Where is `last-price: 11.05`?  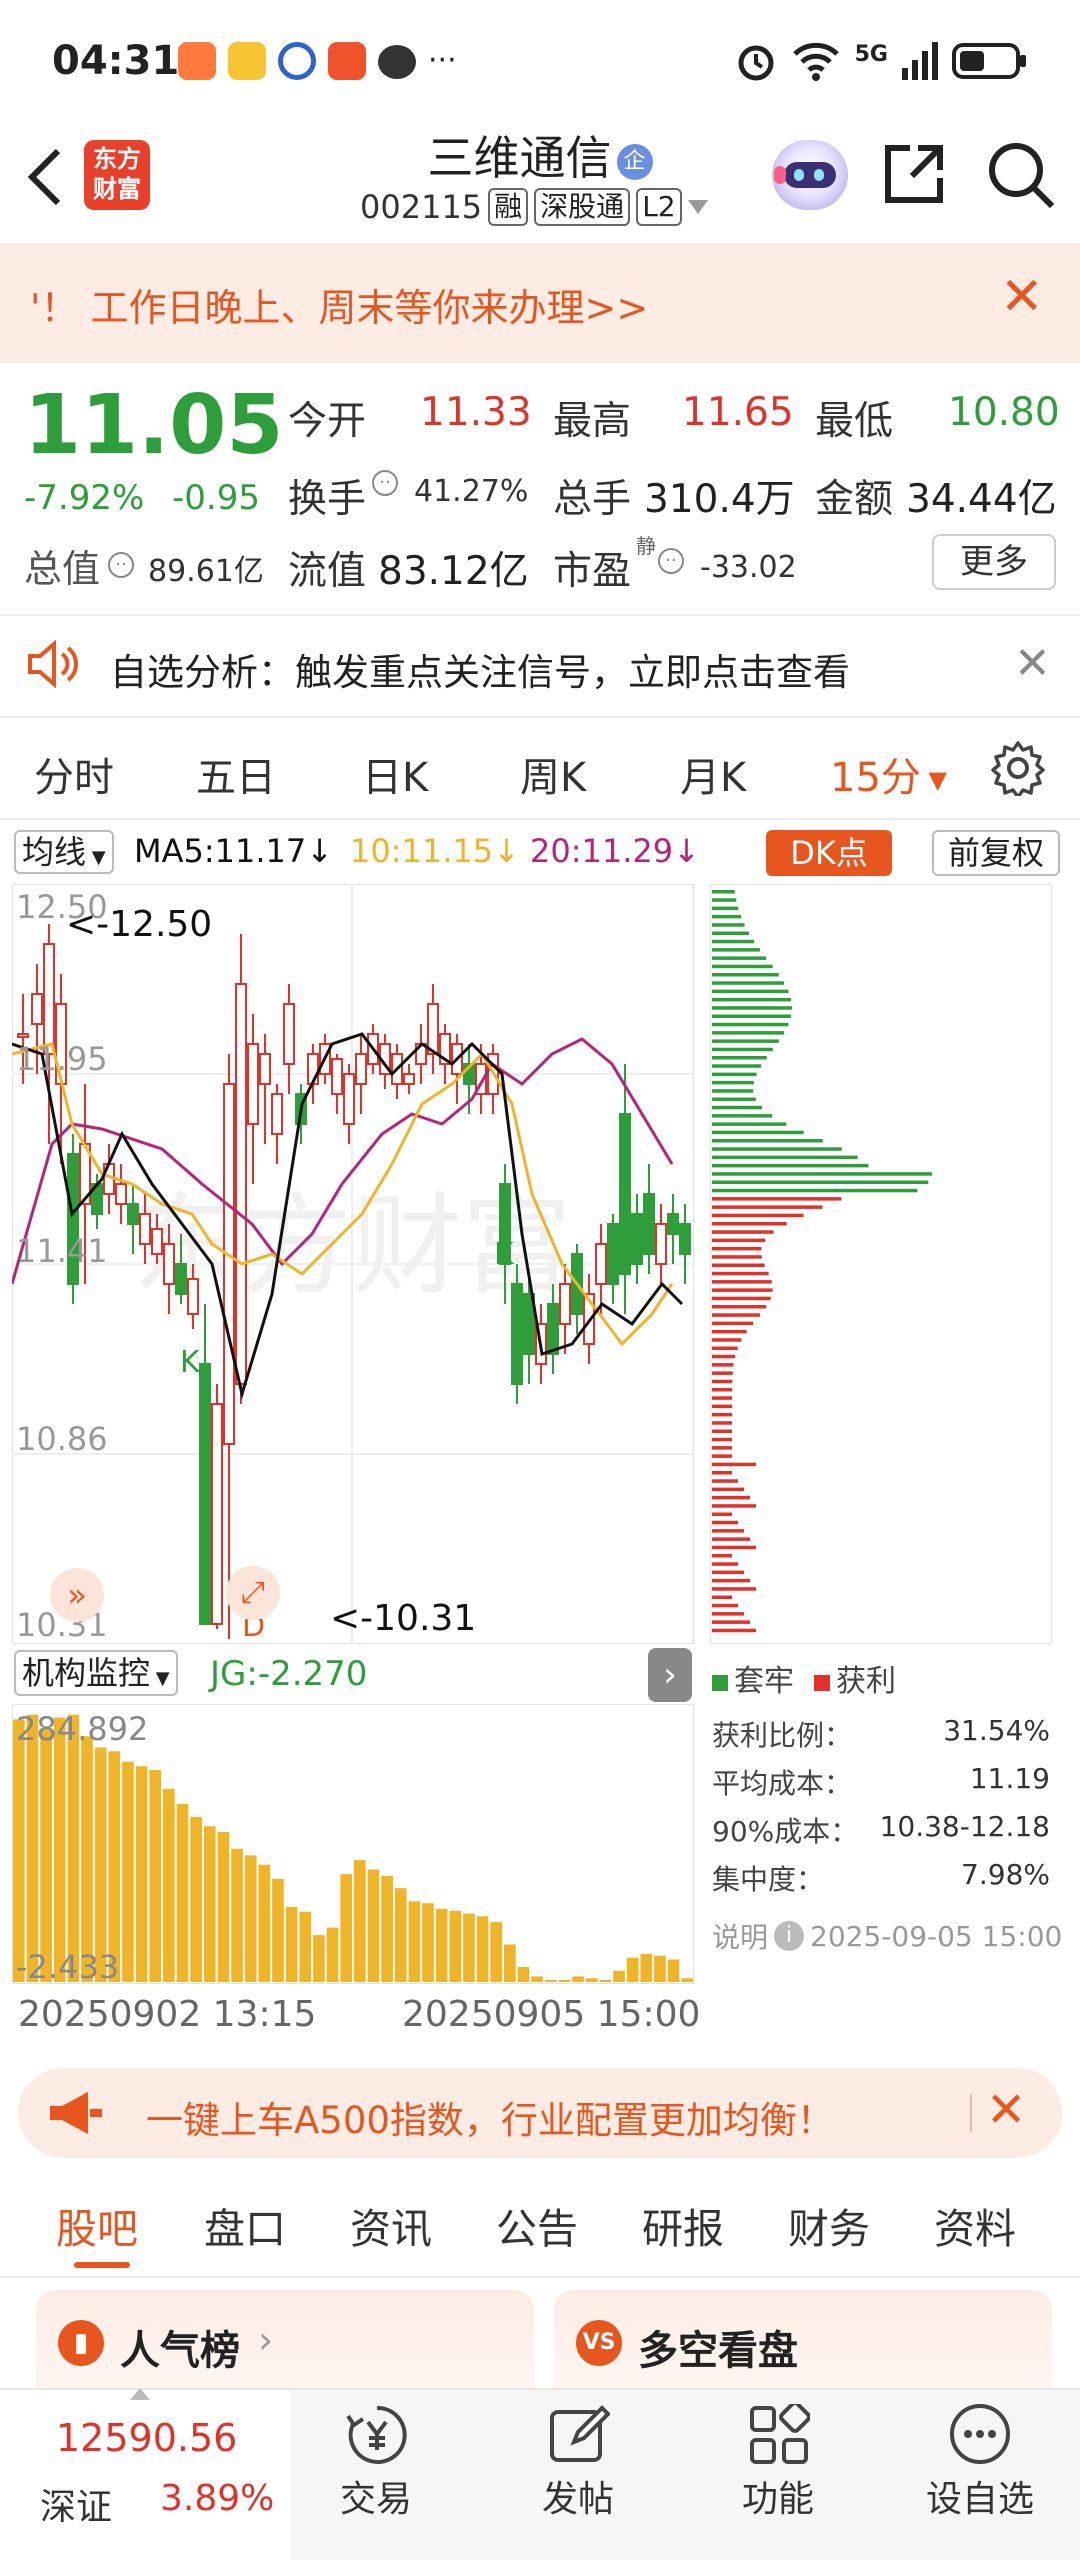
last-price: 11.05 is located at coordinates (154, 425).